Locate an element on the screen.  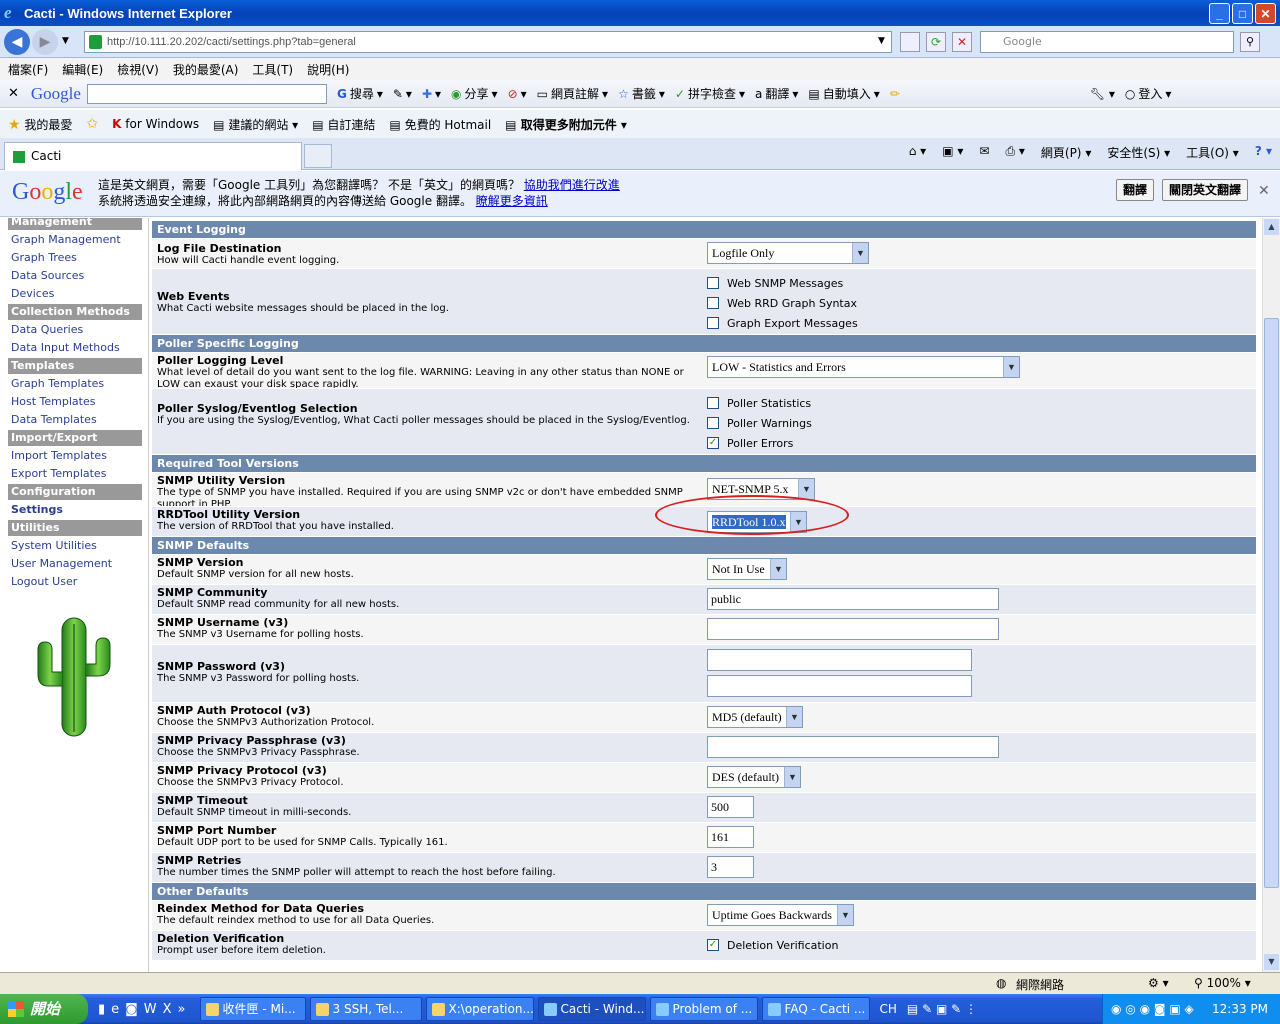
snmp-port-input: 161 is located at coordinates (730, 837).